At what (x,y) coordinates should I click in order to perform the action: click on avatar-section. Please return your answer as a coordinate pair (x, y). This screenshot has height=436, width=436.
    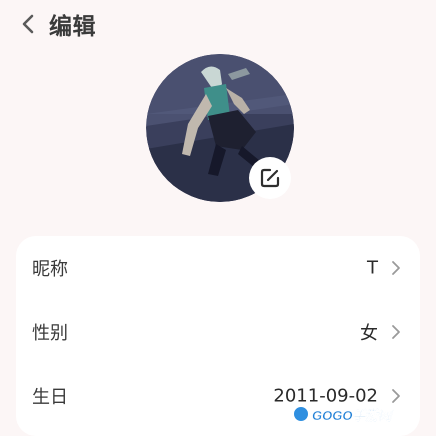
    Looking at the image, I should click on (220, 128).